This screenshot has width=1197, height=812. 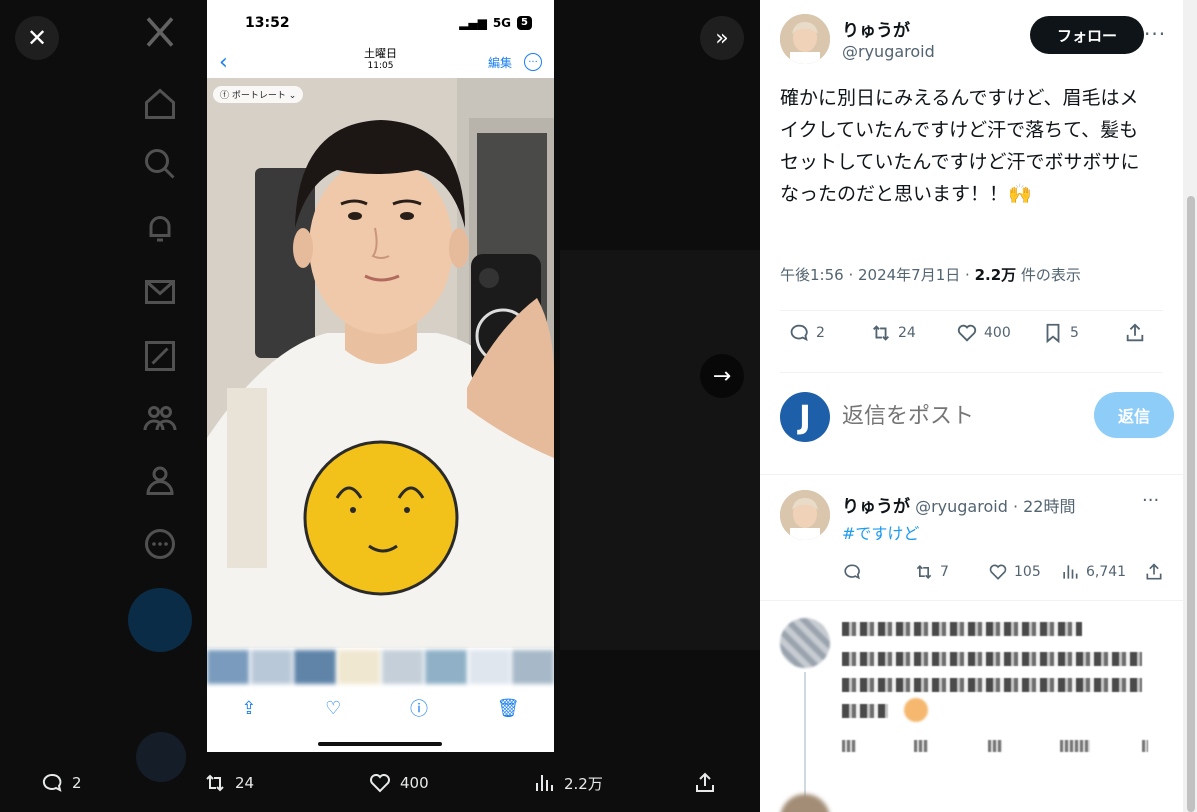 I want to click on dimmed-sidebar, so click(x=161, y=406).